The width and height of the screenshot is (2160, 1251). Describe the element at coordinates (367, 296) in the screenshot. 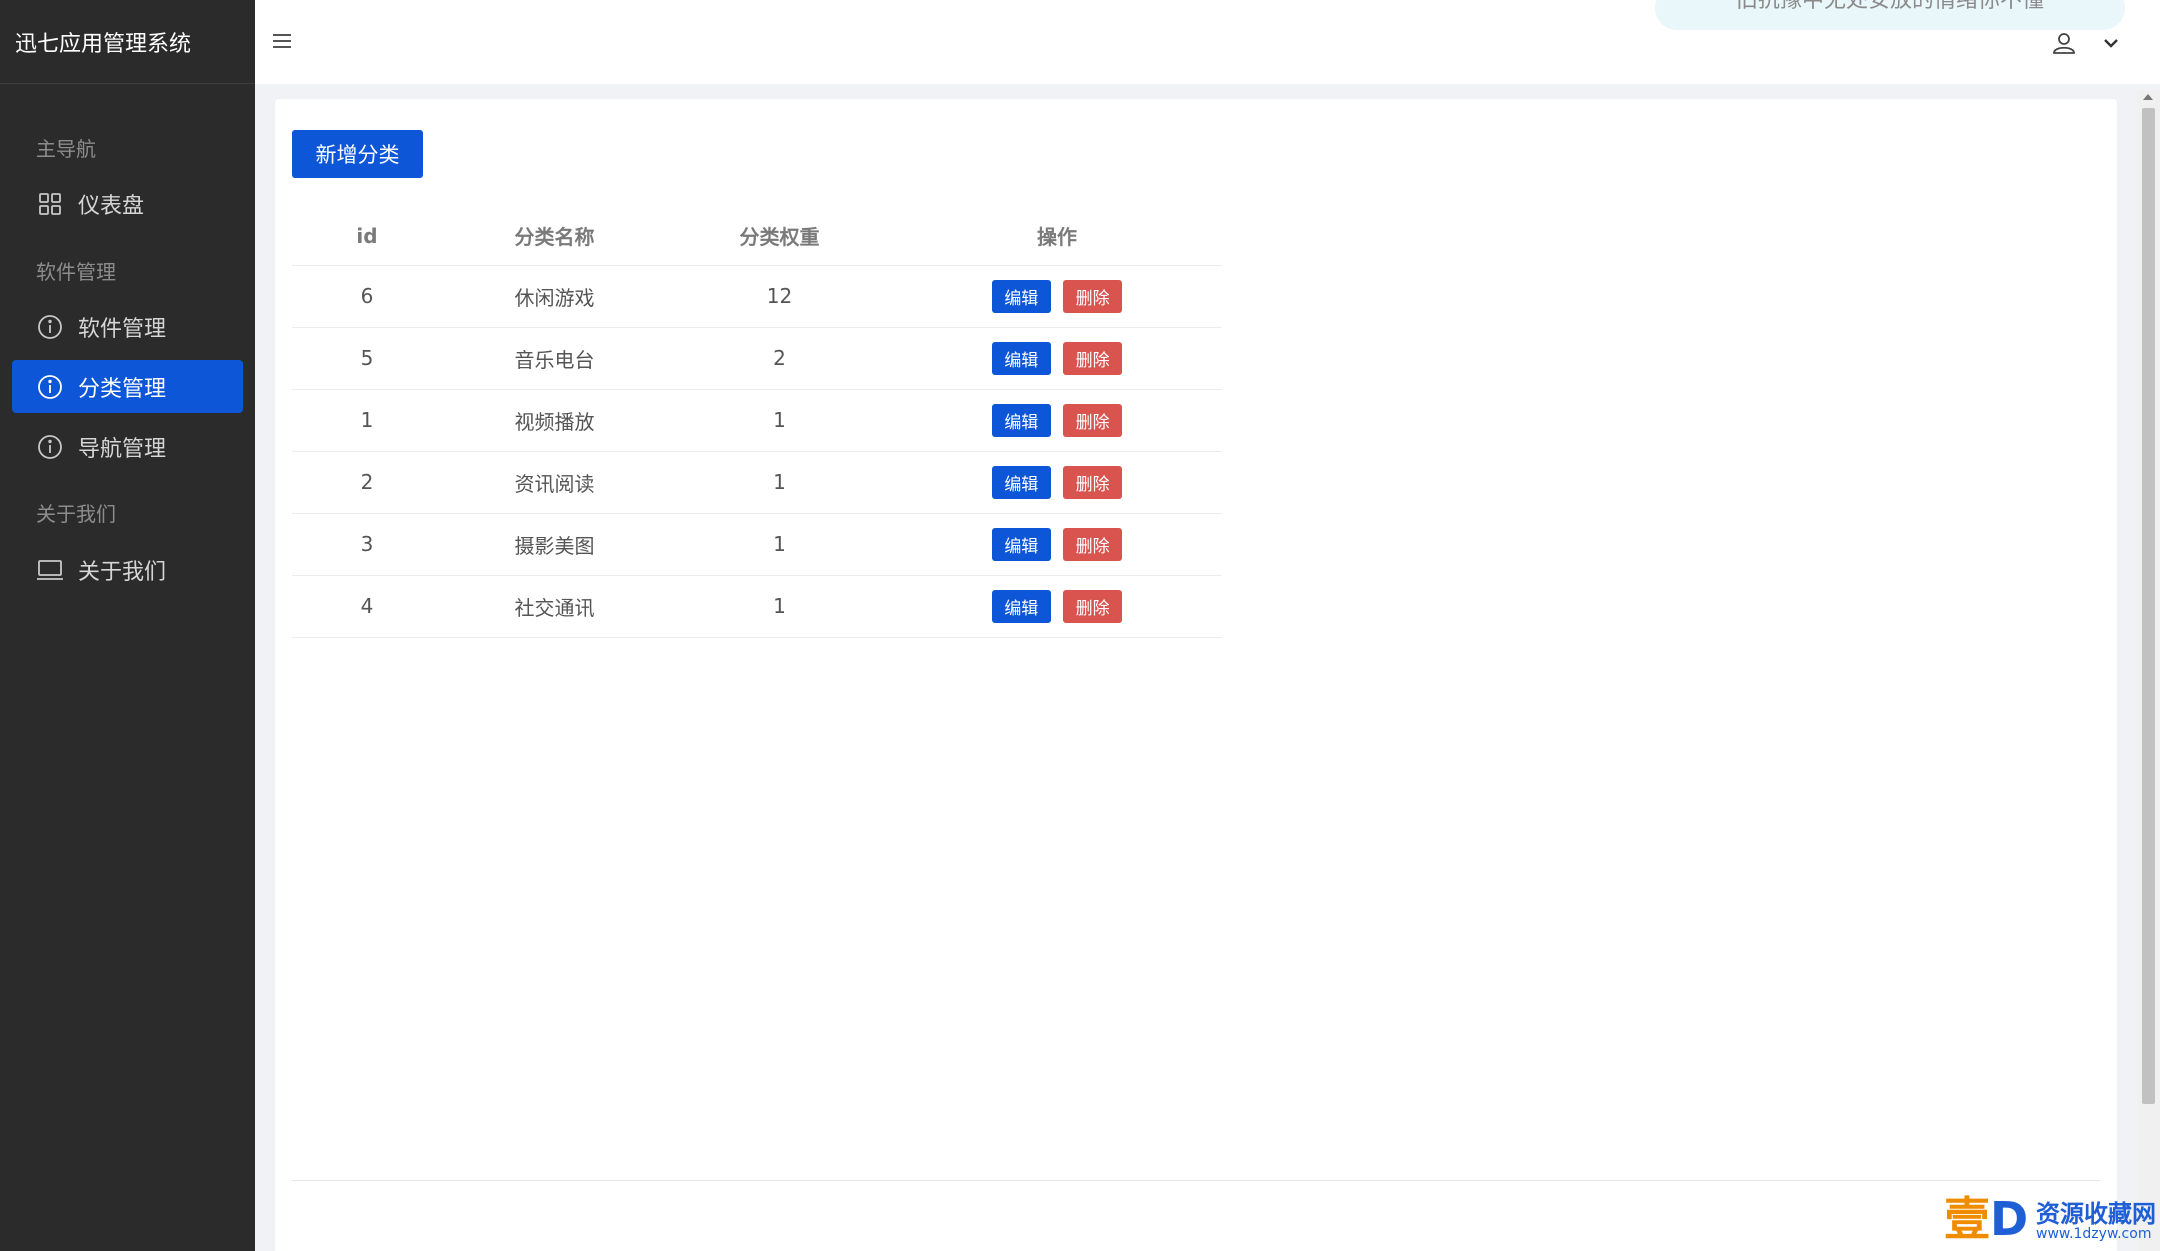

I see `cell-id: 6` at that location.